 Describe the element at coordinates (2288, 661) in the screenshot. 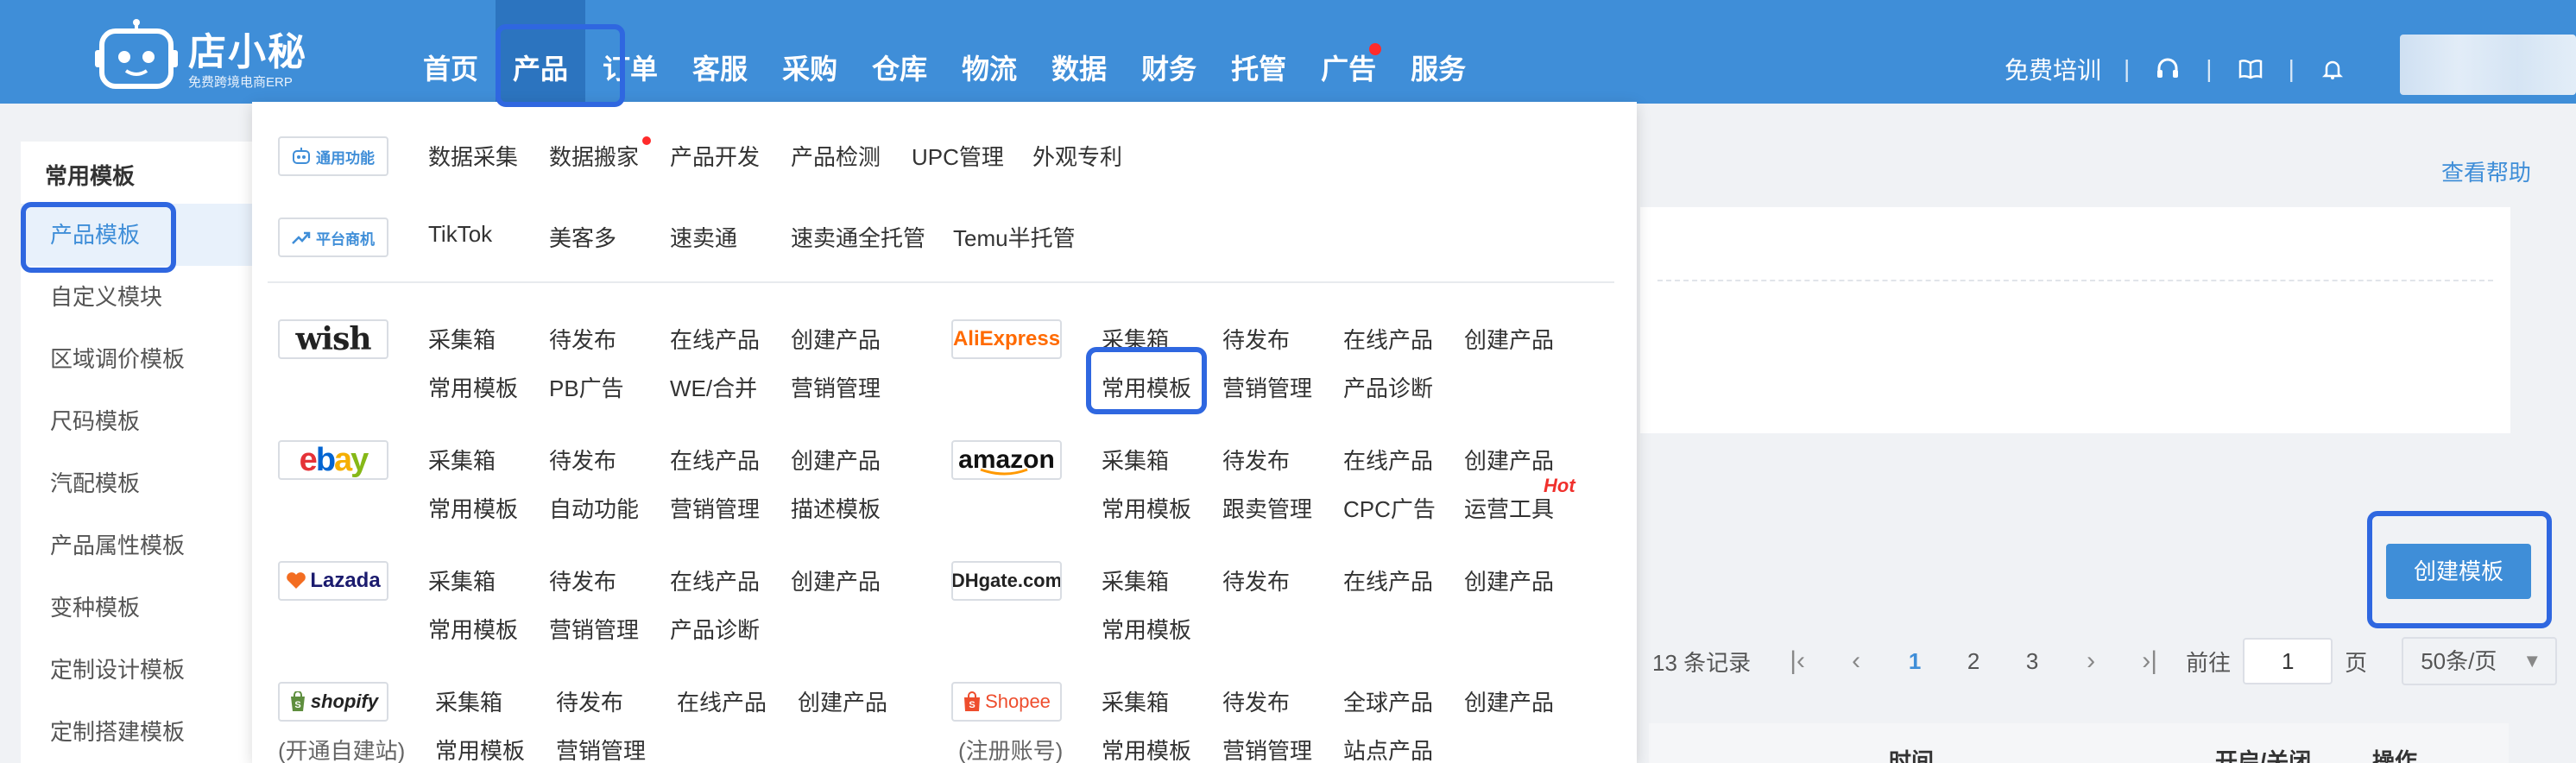

I see `goto-page-input` at that location.